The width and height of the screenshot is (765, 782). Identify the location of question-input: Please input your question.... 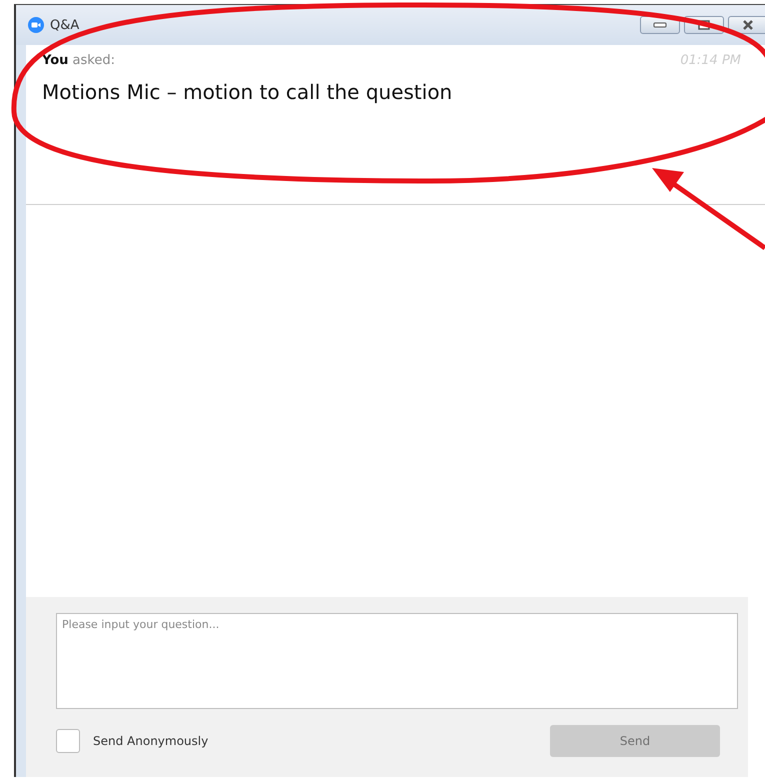
(397, 661).